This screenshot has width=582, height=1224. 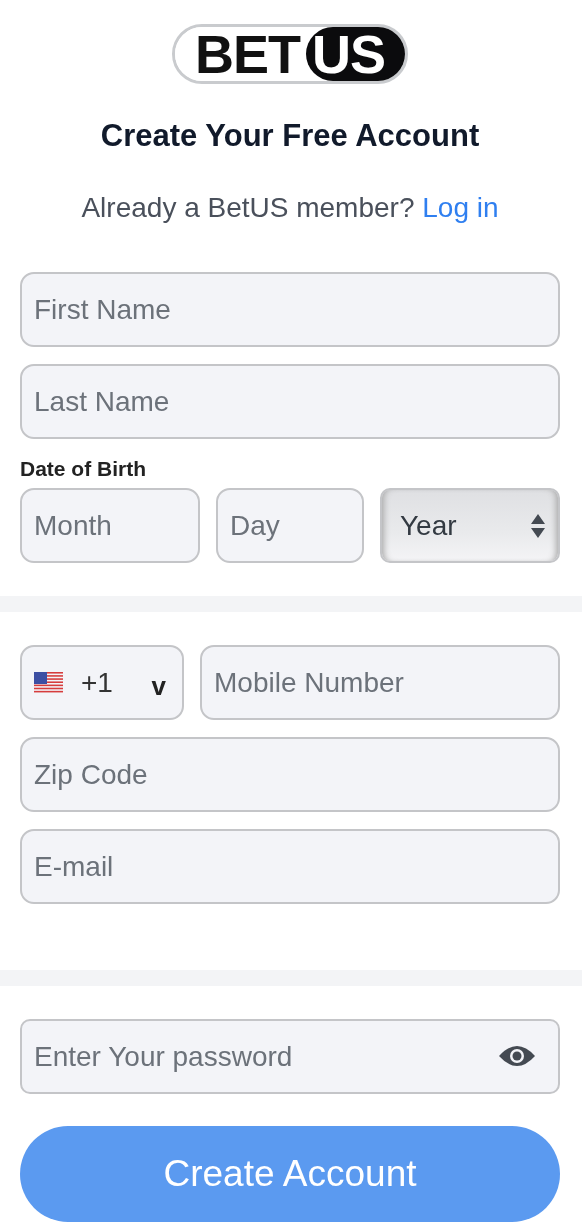 I want to click on email-field: E-mail, so click(x=290, y=866).